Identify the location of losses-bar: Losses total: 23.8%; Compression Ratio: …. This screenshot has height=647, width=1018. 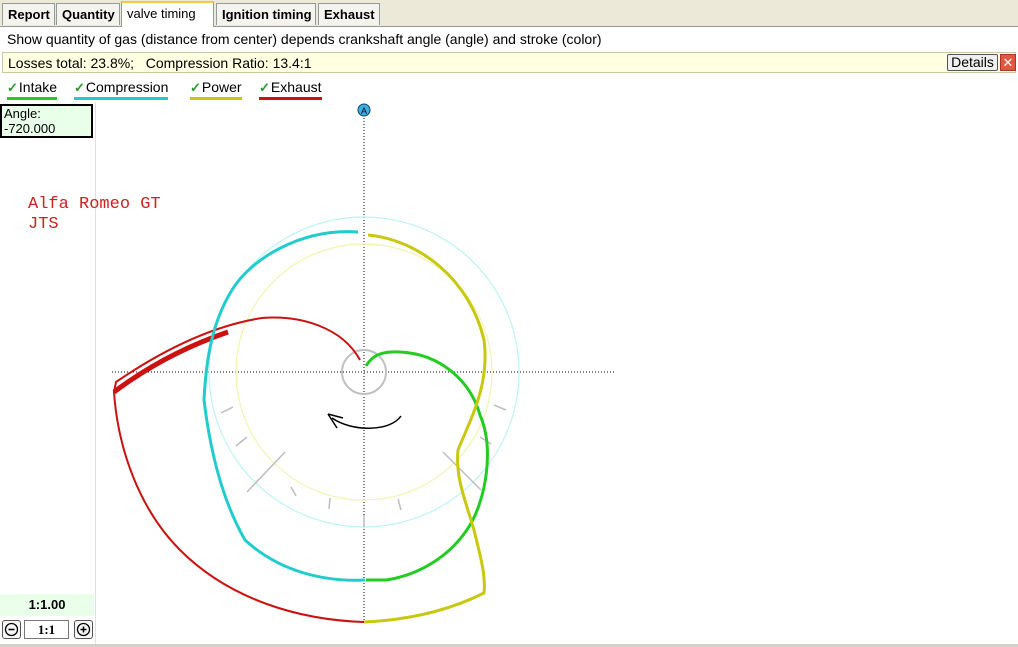
(509, 62).